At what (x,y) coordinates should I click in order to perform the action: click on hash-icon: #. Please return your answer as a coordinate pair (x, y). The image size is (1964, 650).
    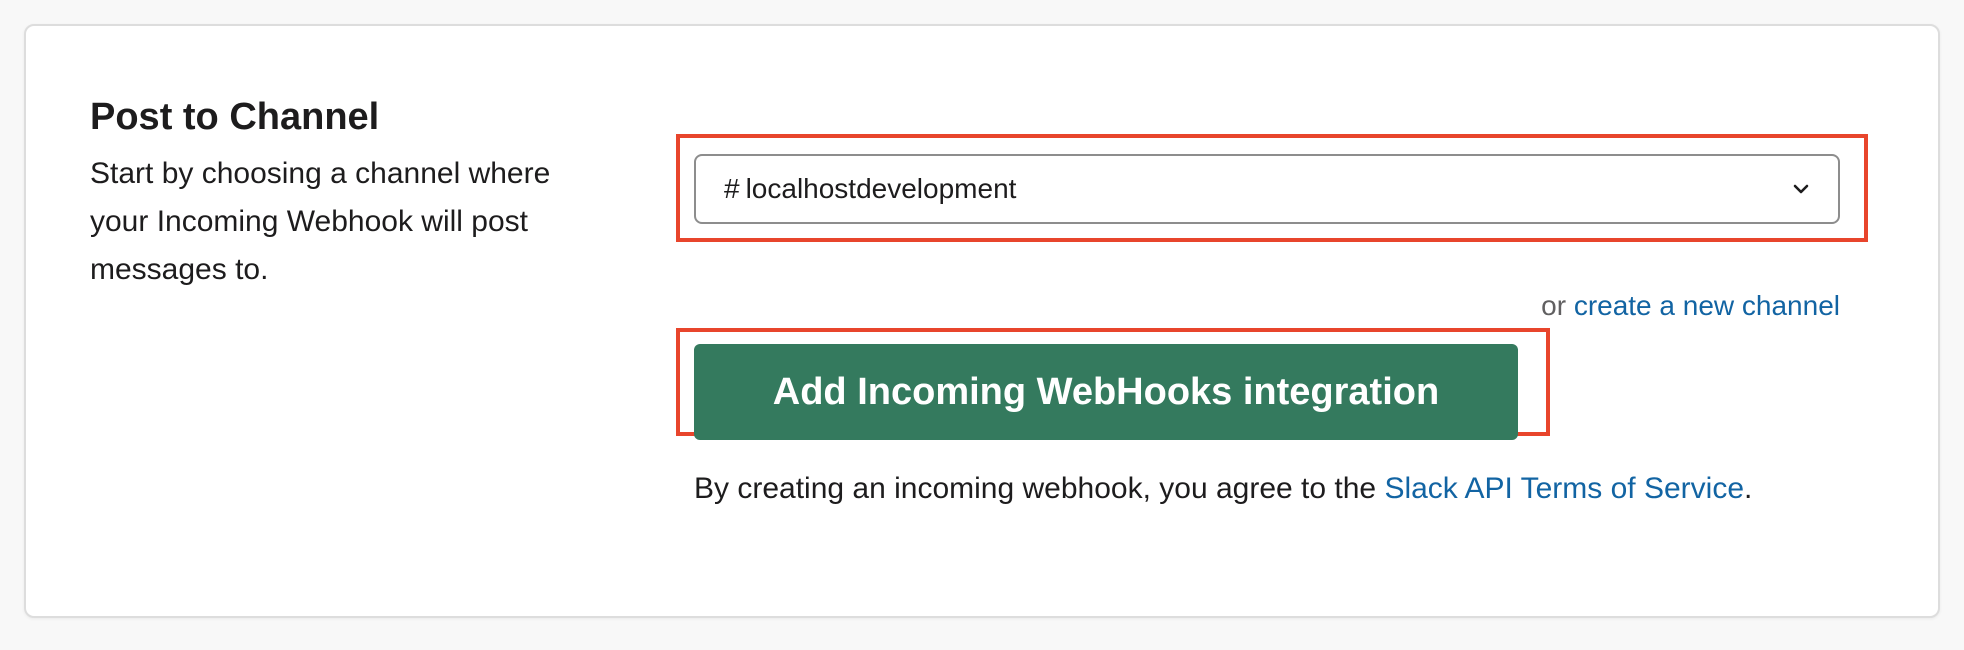
    Looking at the image, I should click on (732, 188).